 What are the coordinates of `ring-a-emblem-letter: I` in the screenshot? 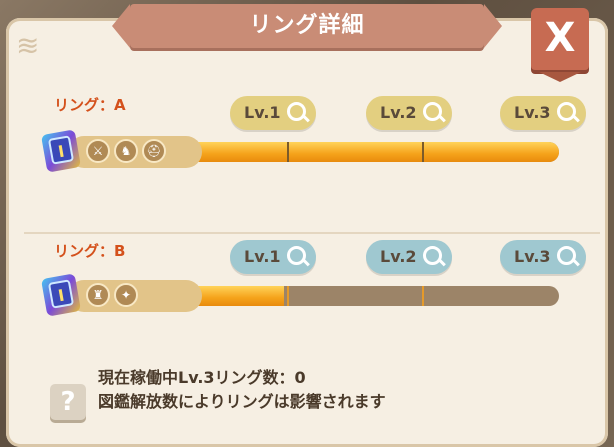 It's located at (61, 150).